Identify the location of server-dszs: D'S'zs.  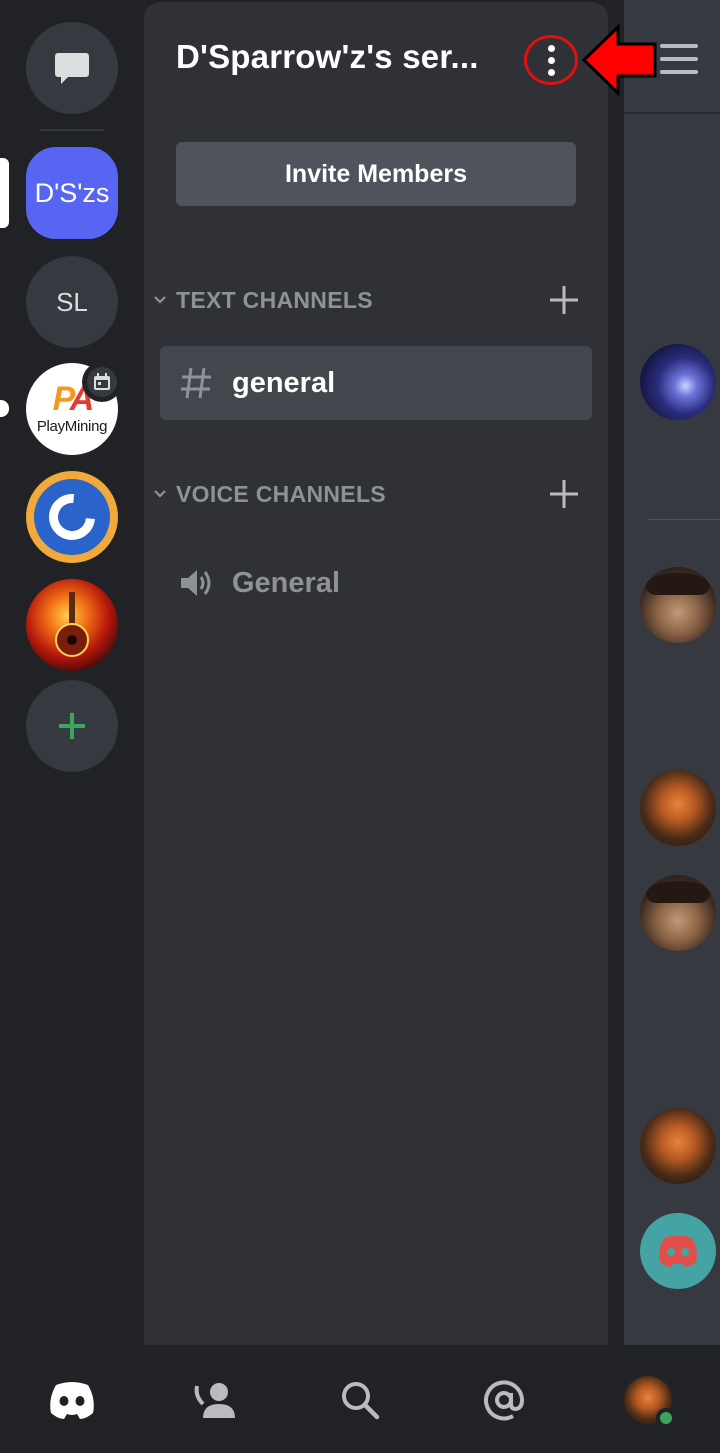
(72, 193).